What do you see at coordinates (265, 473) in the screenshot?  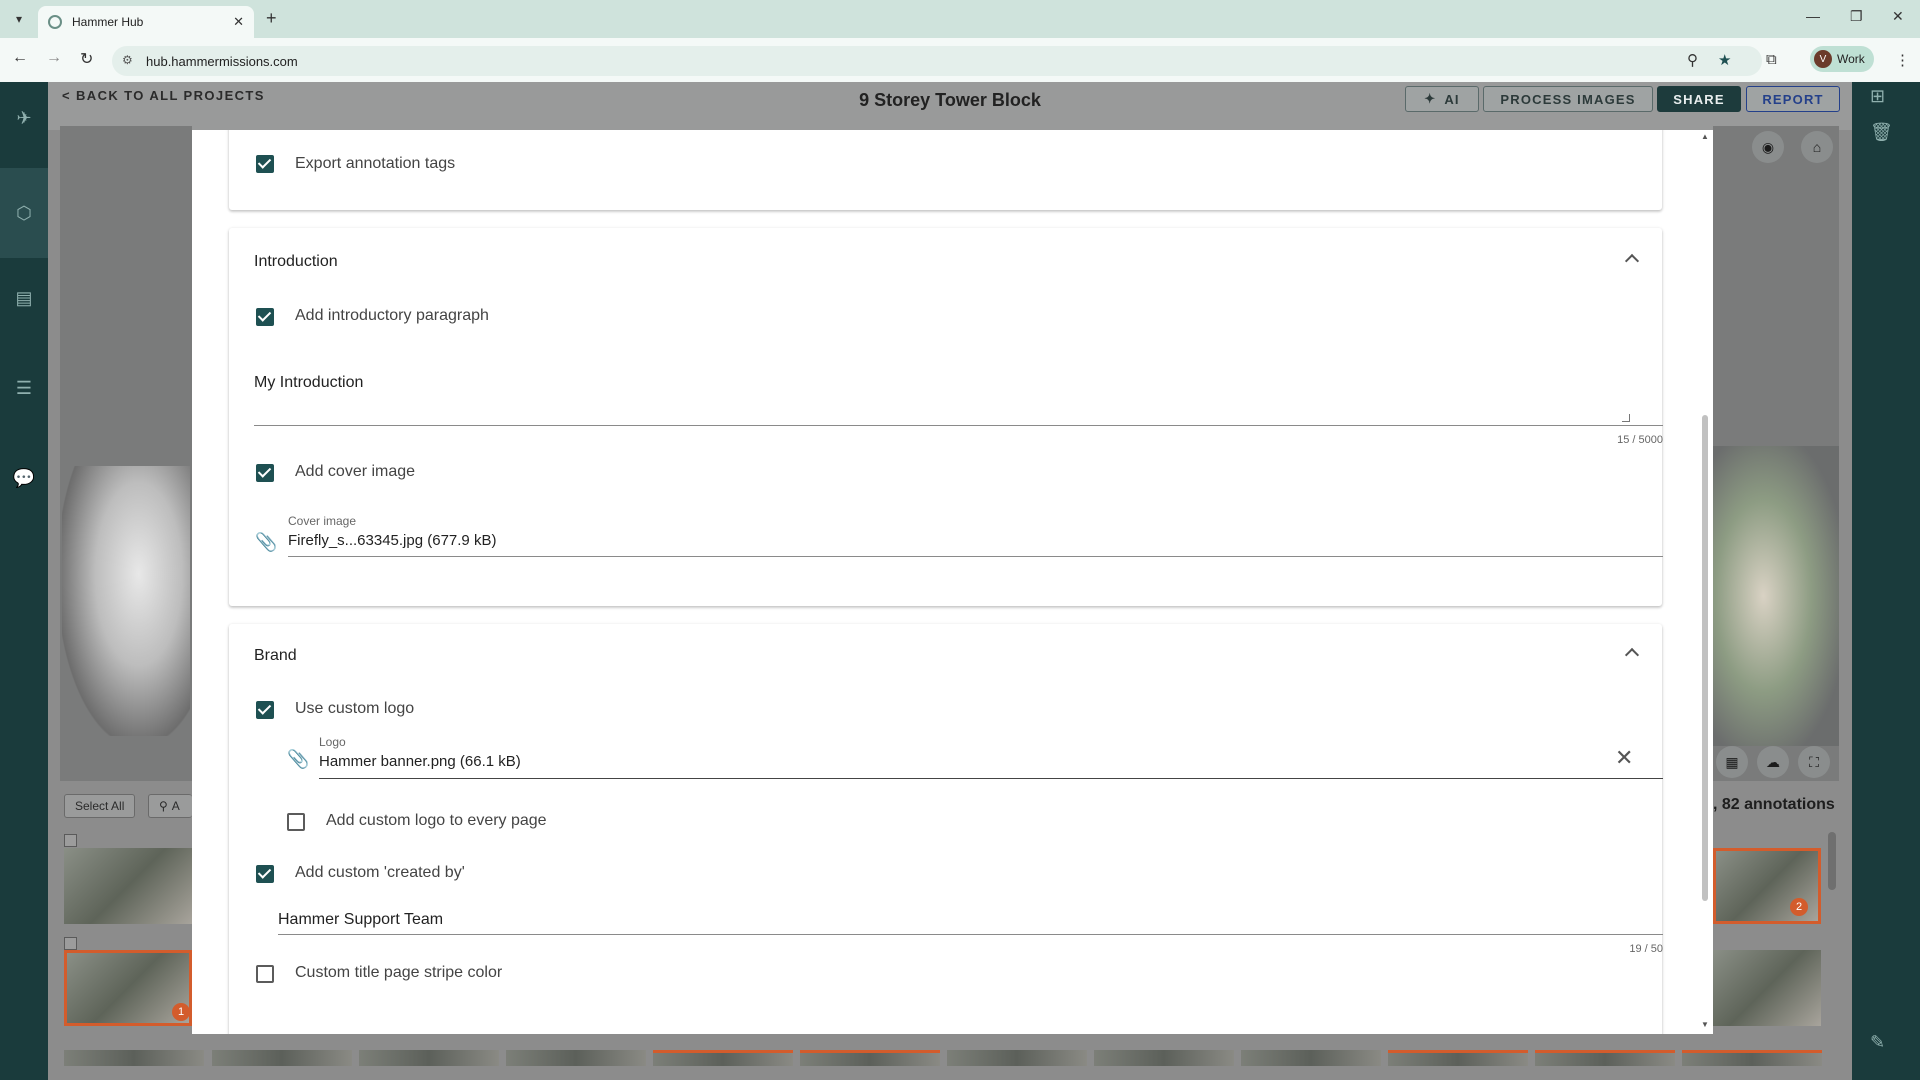 I see `add-cover-checkbox` at bounding box center [265, 473].